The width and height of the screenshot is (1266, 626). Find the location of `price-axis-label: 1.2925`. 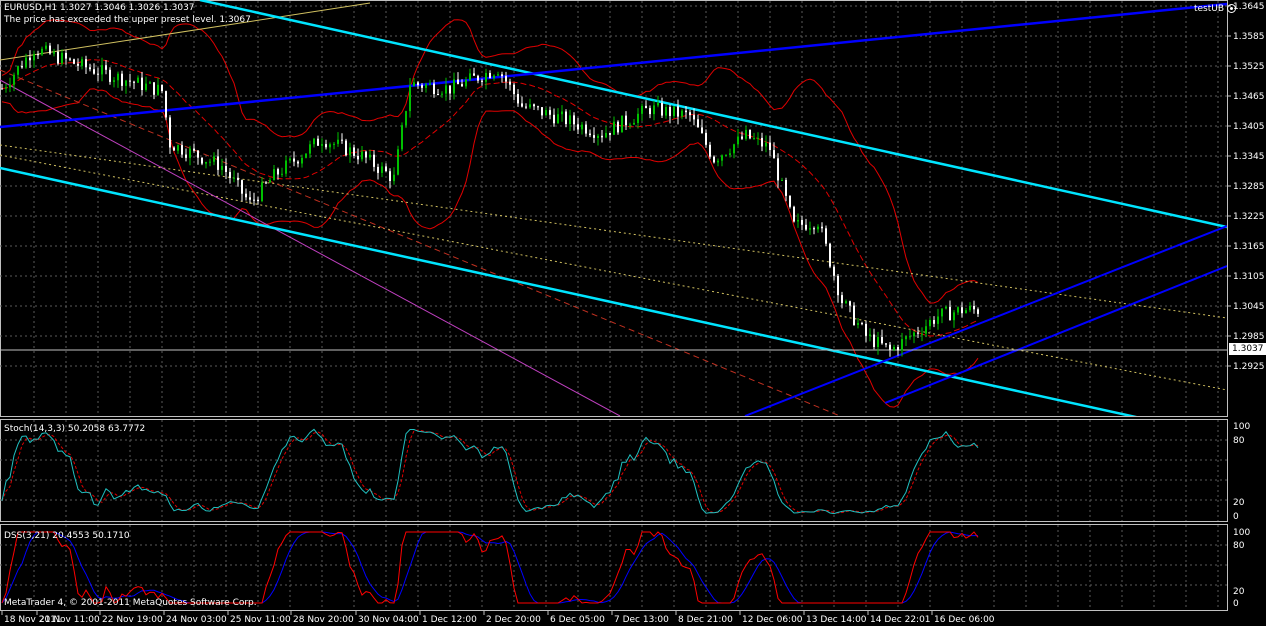

price-axis-label: 1.2925 is located at coordinates (1249, 367).